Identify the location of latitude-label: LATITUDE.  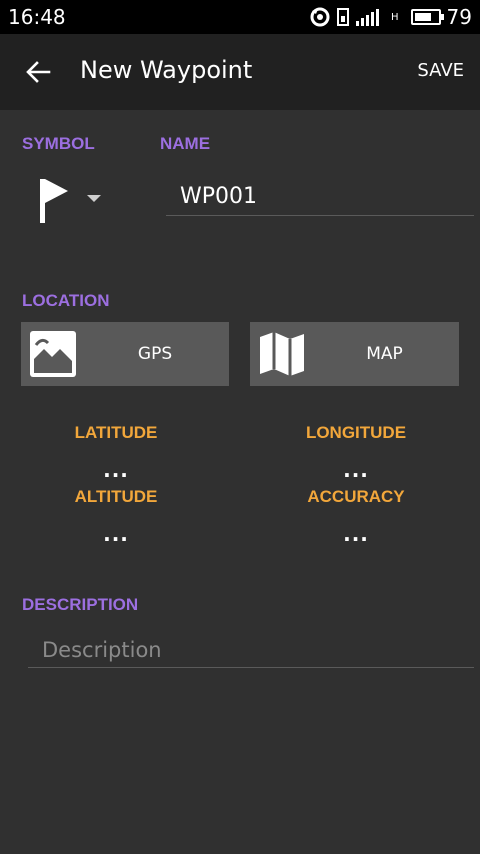
(116, 432).